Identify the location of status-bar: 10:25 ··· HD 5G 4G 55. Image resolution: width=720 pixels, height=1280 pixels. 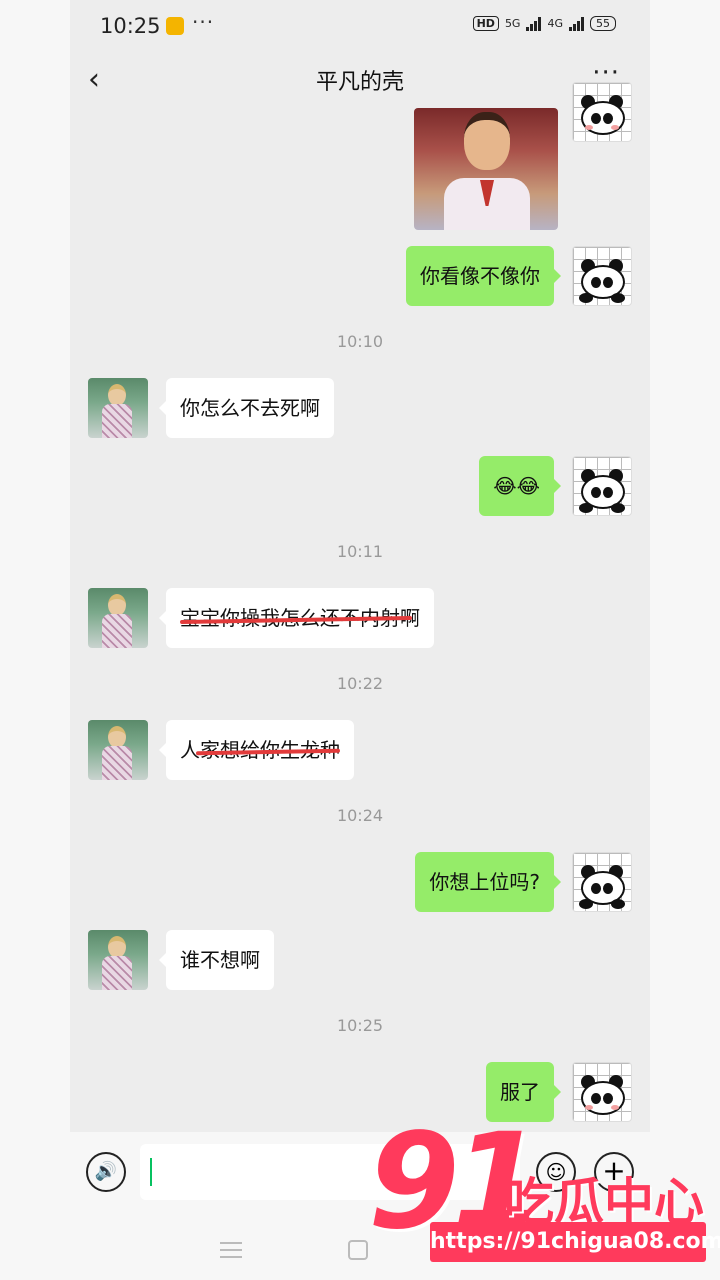
(360, 26).